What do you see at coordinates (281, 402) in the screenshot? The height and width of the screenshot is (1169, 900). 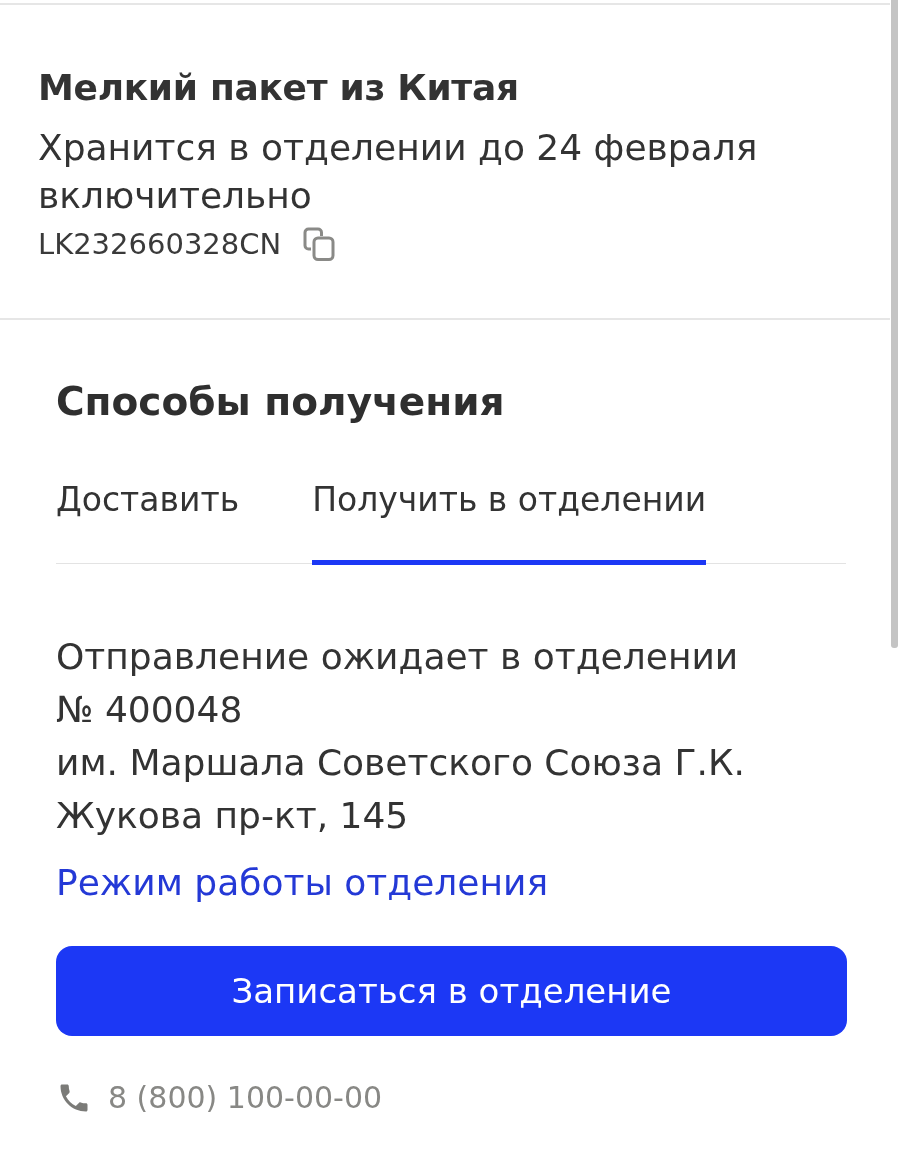 I see `section-heading: Способы получения` at bounding box center [281, 402].